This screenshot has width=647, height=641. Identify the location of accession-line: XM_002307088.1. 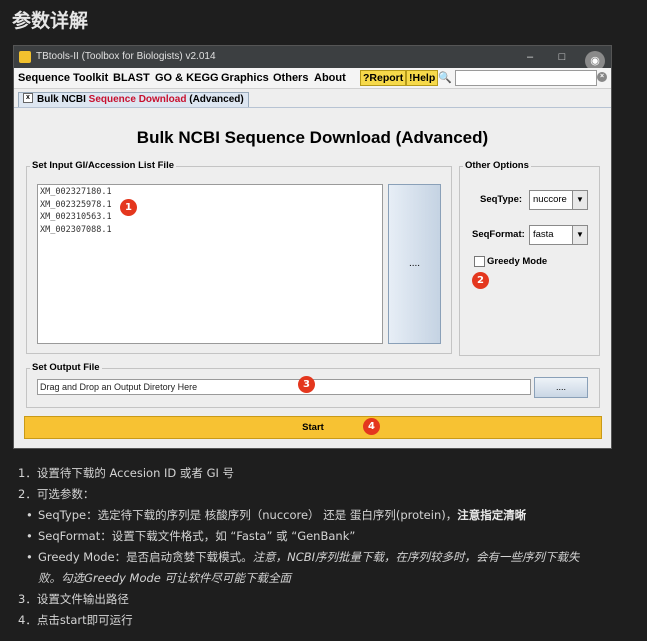
(76, 229).